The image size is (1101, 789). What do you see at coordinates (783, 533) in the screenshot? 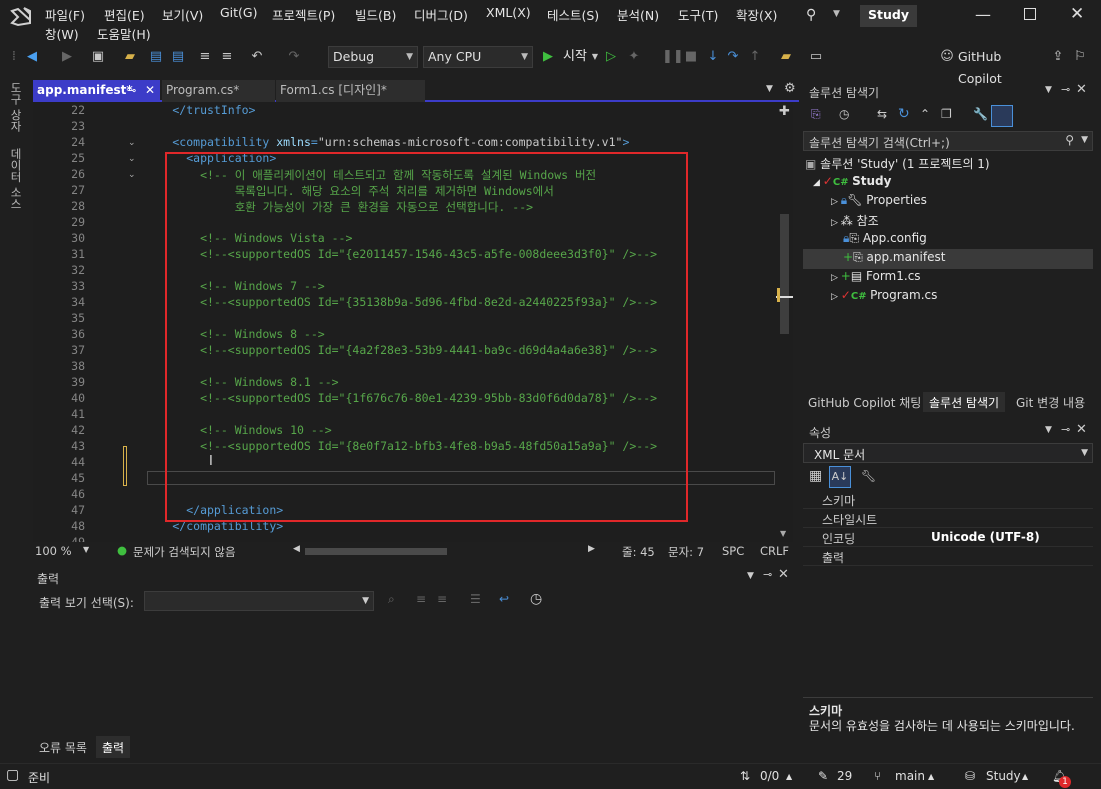
I see `scroll-down-icon: ▼` at bounding box center [783, 533].